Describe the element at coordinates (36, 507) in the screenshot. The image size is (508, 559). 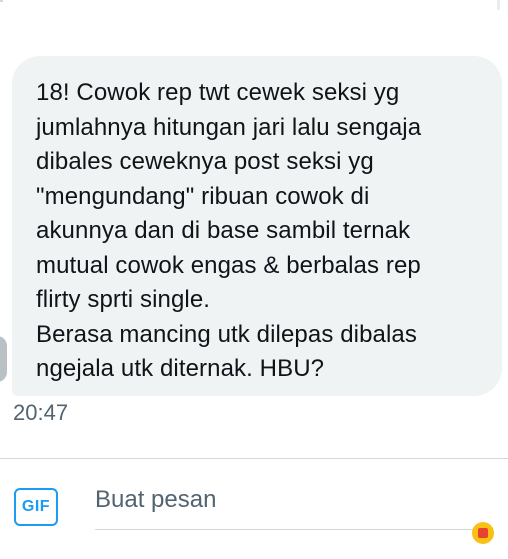
I see `gif-button: GIF` at that location.